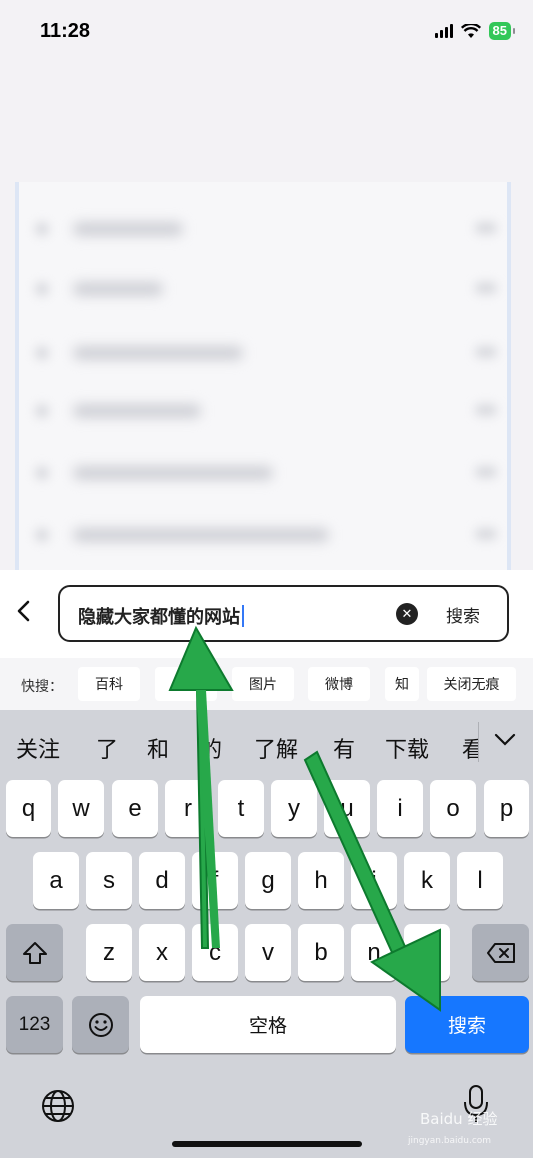 The width and height of the screenshot is (533, 1158). Describe the element at coordinates (427, 952) in the screenshot. I see `key-m: m` at that location.